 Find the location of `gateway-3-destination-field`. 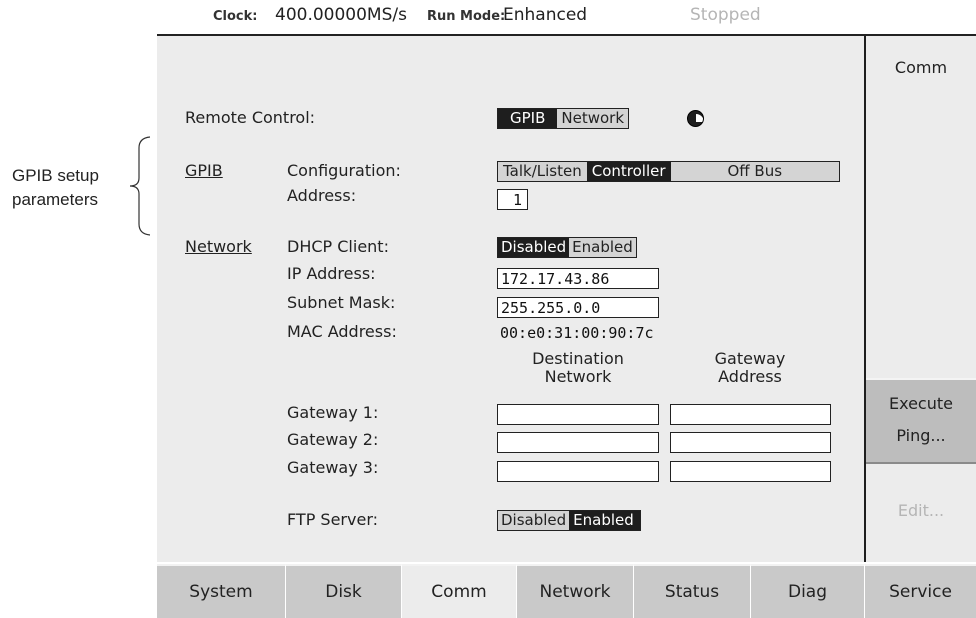

gateway-3-destination-field is located at coordinates (578, 471).